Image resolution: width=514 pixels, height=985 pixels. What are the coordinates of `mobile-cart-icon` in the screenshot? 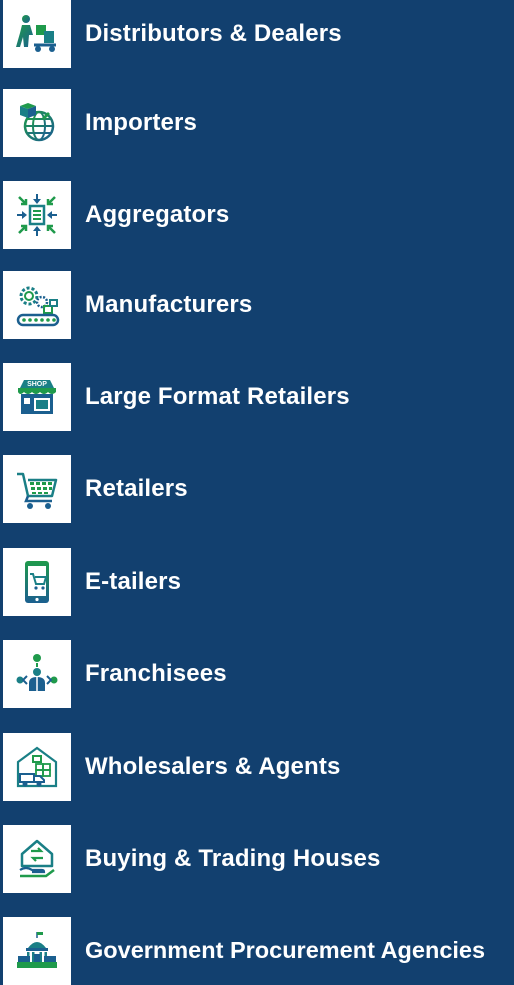 It's located at (37, 582).